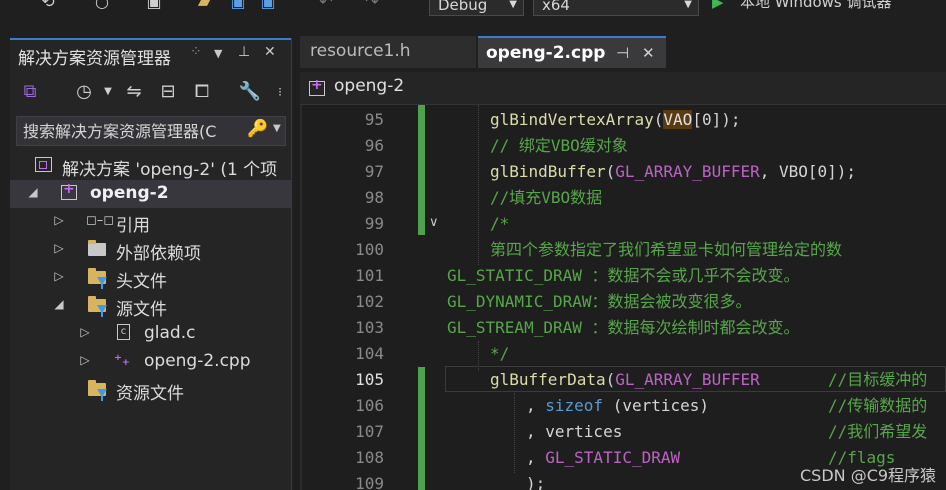 The image size is (946, 490). Describe the element at coordinates (372, 6) in the screenshot. I see `redo-icon: ↷` at that location.